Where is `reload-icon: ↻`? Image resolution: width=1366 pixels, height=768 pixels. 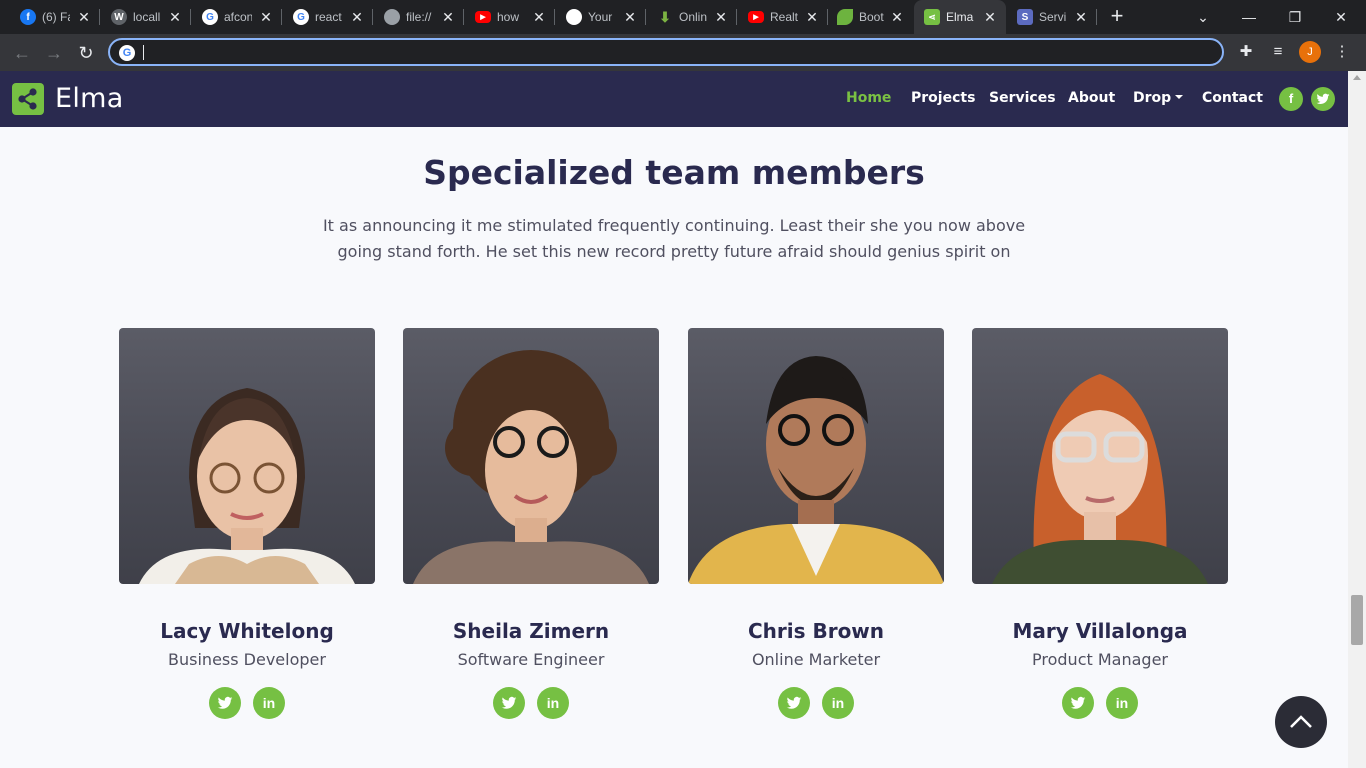
reload-icon: ↻ is located at coordinates (86, 53).